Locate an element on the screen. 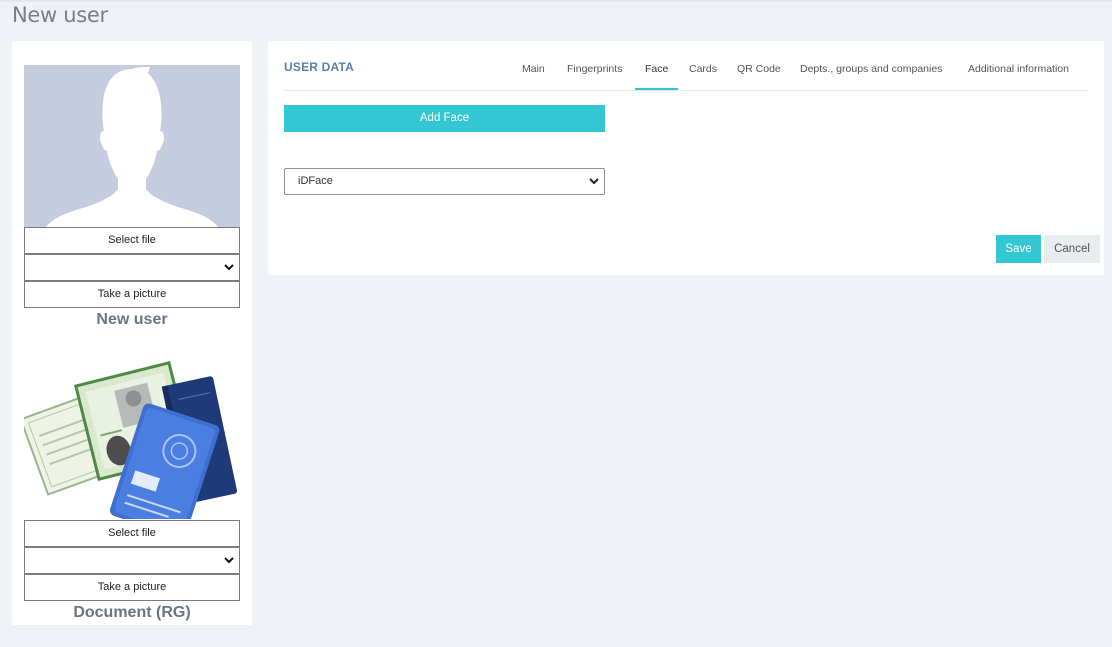 The width and height of the screenshot is (1112, 647). tab-fingerprints: Fingerprints is located at coordinates (594, 75).